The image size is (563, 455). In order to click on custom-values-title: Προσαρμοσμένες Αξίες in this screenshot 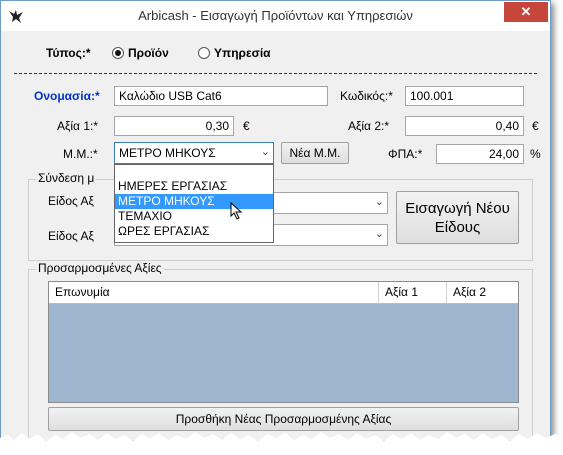, I will do `click(100, 268)`.